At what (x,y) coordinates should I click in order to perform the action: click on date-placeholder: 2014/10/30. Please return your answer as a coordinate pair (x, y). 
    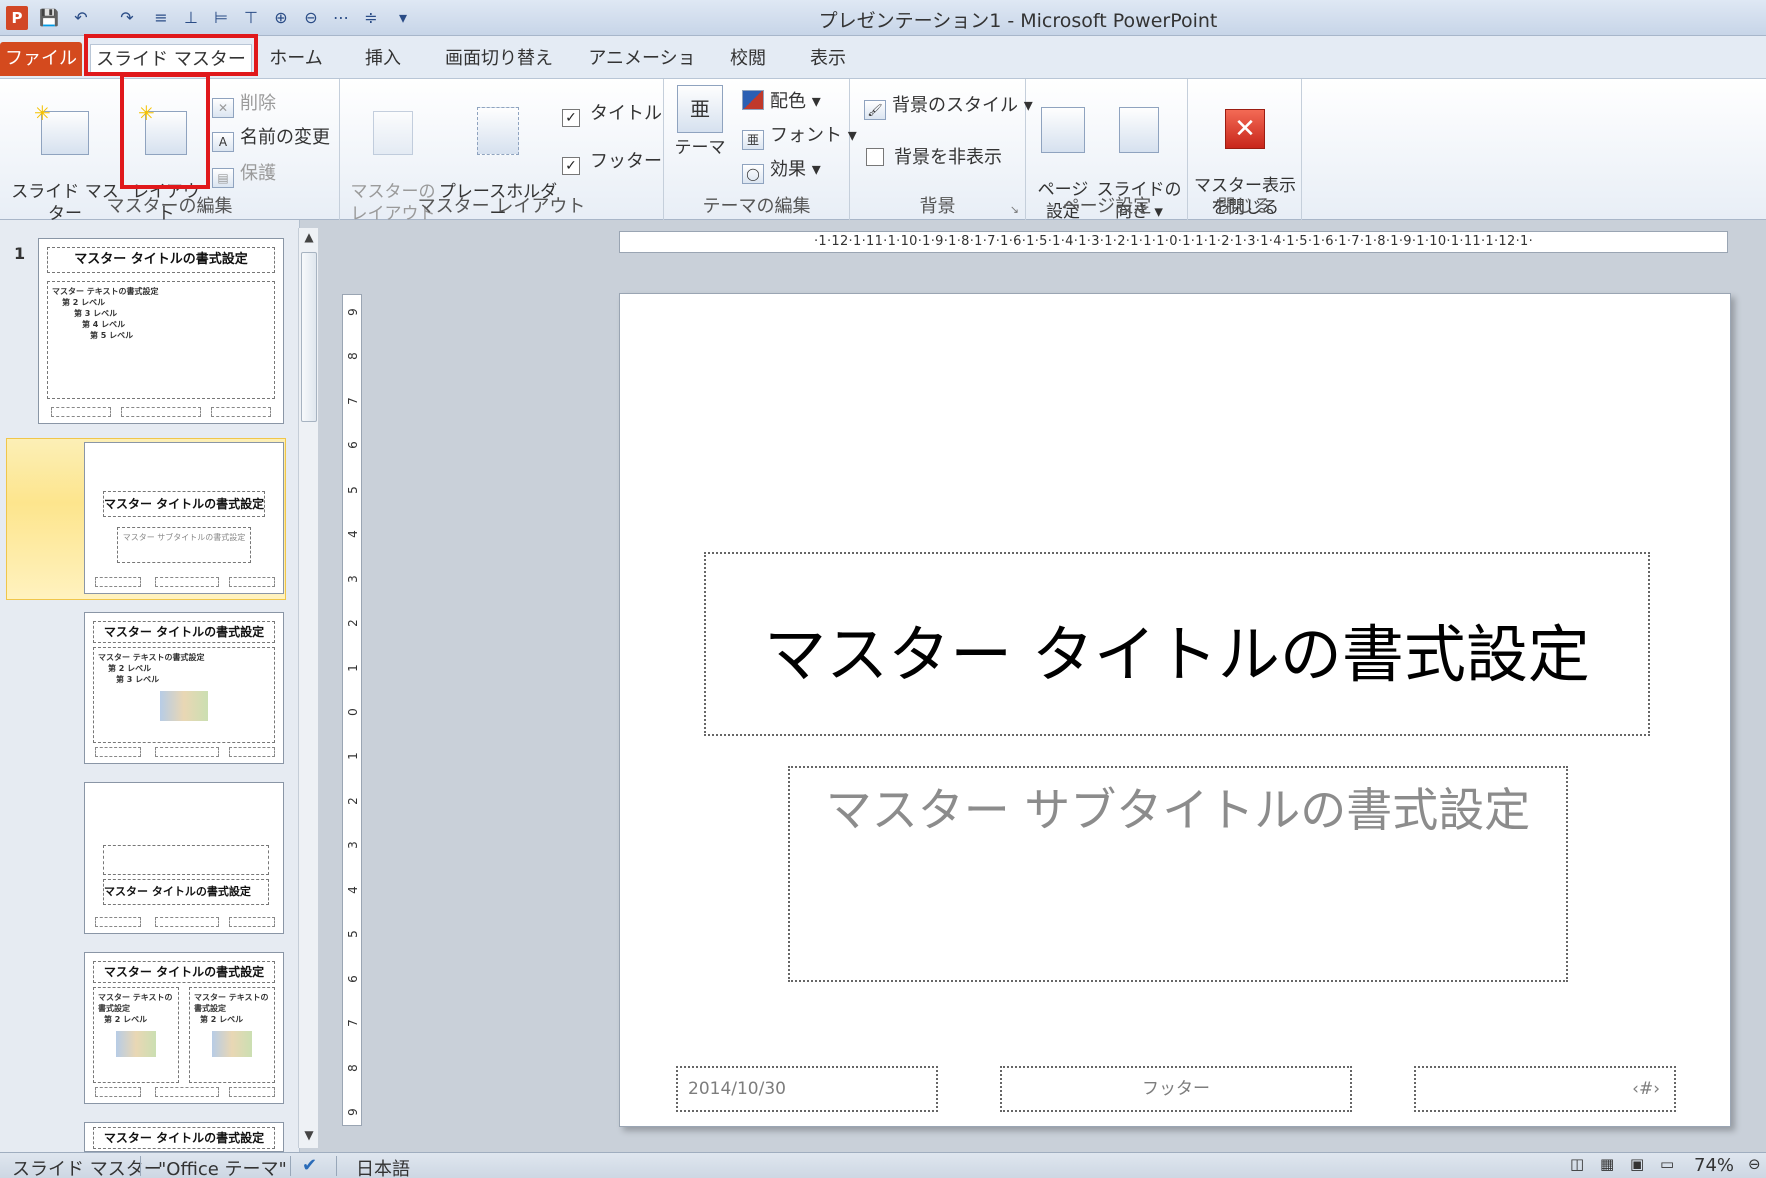
    Looking at the image, I should click on (807, 1089).